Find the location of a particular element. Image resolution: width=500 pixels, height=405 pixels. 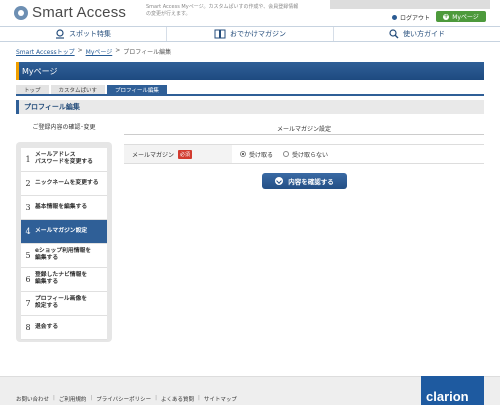

sidebar-item-label: 基本情報を編集する is located at coordinates (61, 206).